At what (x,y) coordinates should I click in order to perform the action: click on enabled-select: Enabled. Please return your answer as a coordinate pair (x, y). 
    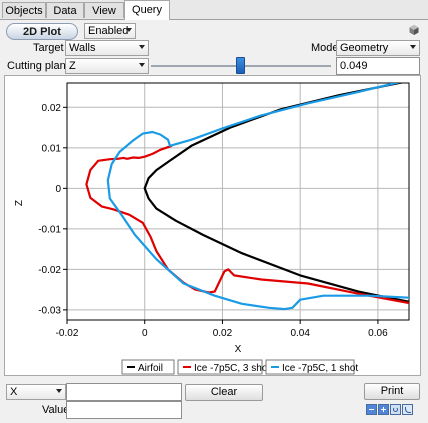
    Looking at the image, I should click on (110, 31).